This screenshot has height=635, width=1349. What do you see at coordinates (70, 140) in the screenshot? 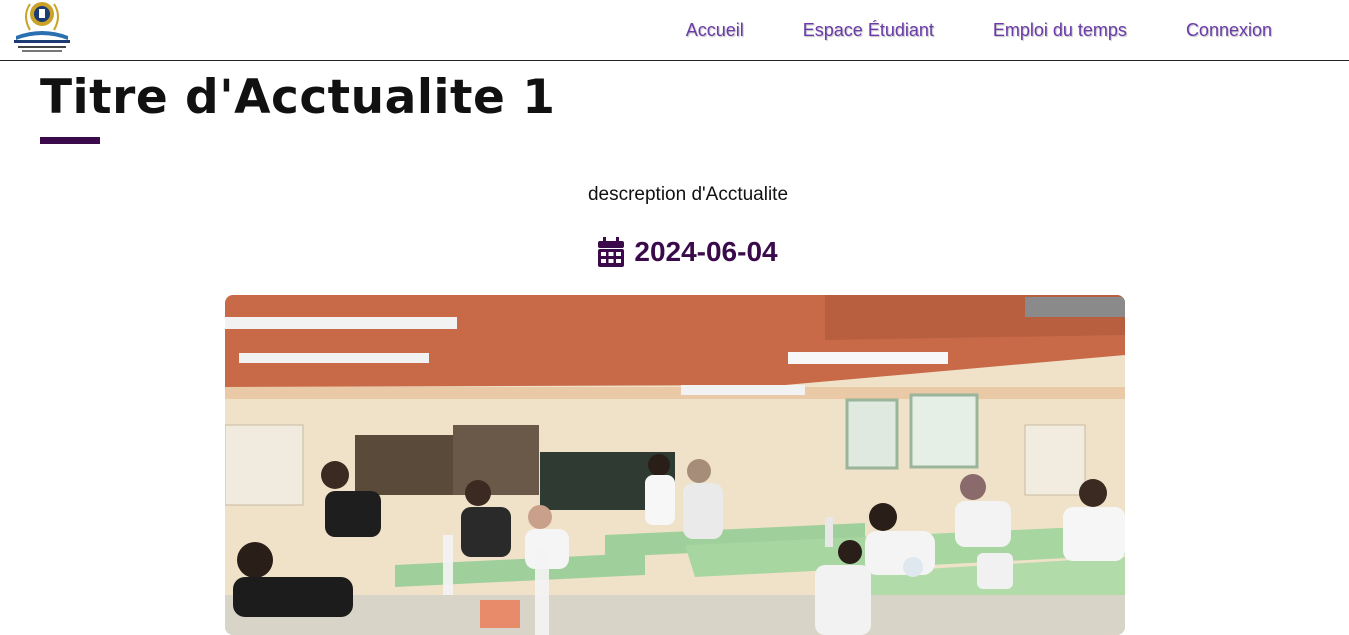
I see `title-underline` at bounding box center [70, 140].